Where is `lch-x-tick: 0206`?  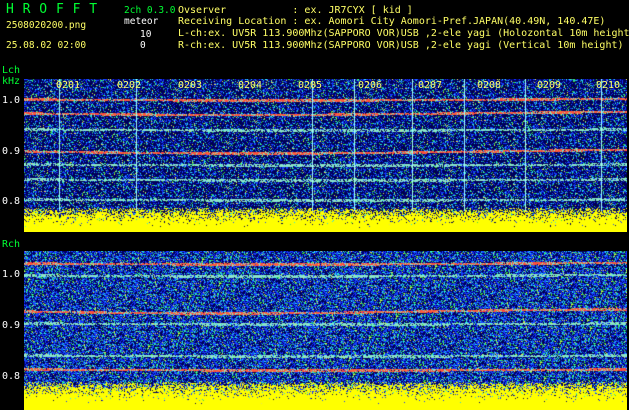 lch-x-tick: 0206 is located at coordinates (370, 85).